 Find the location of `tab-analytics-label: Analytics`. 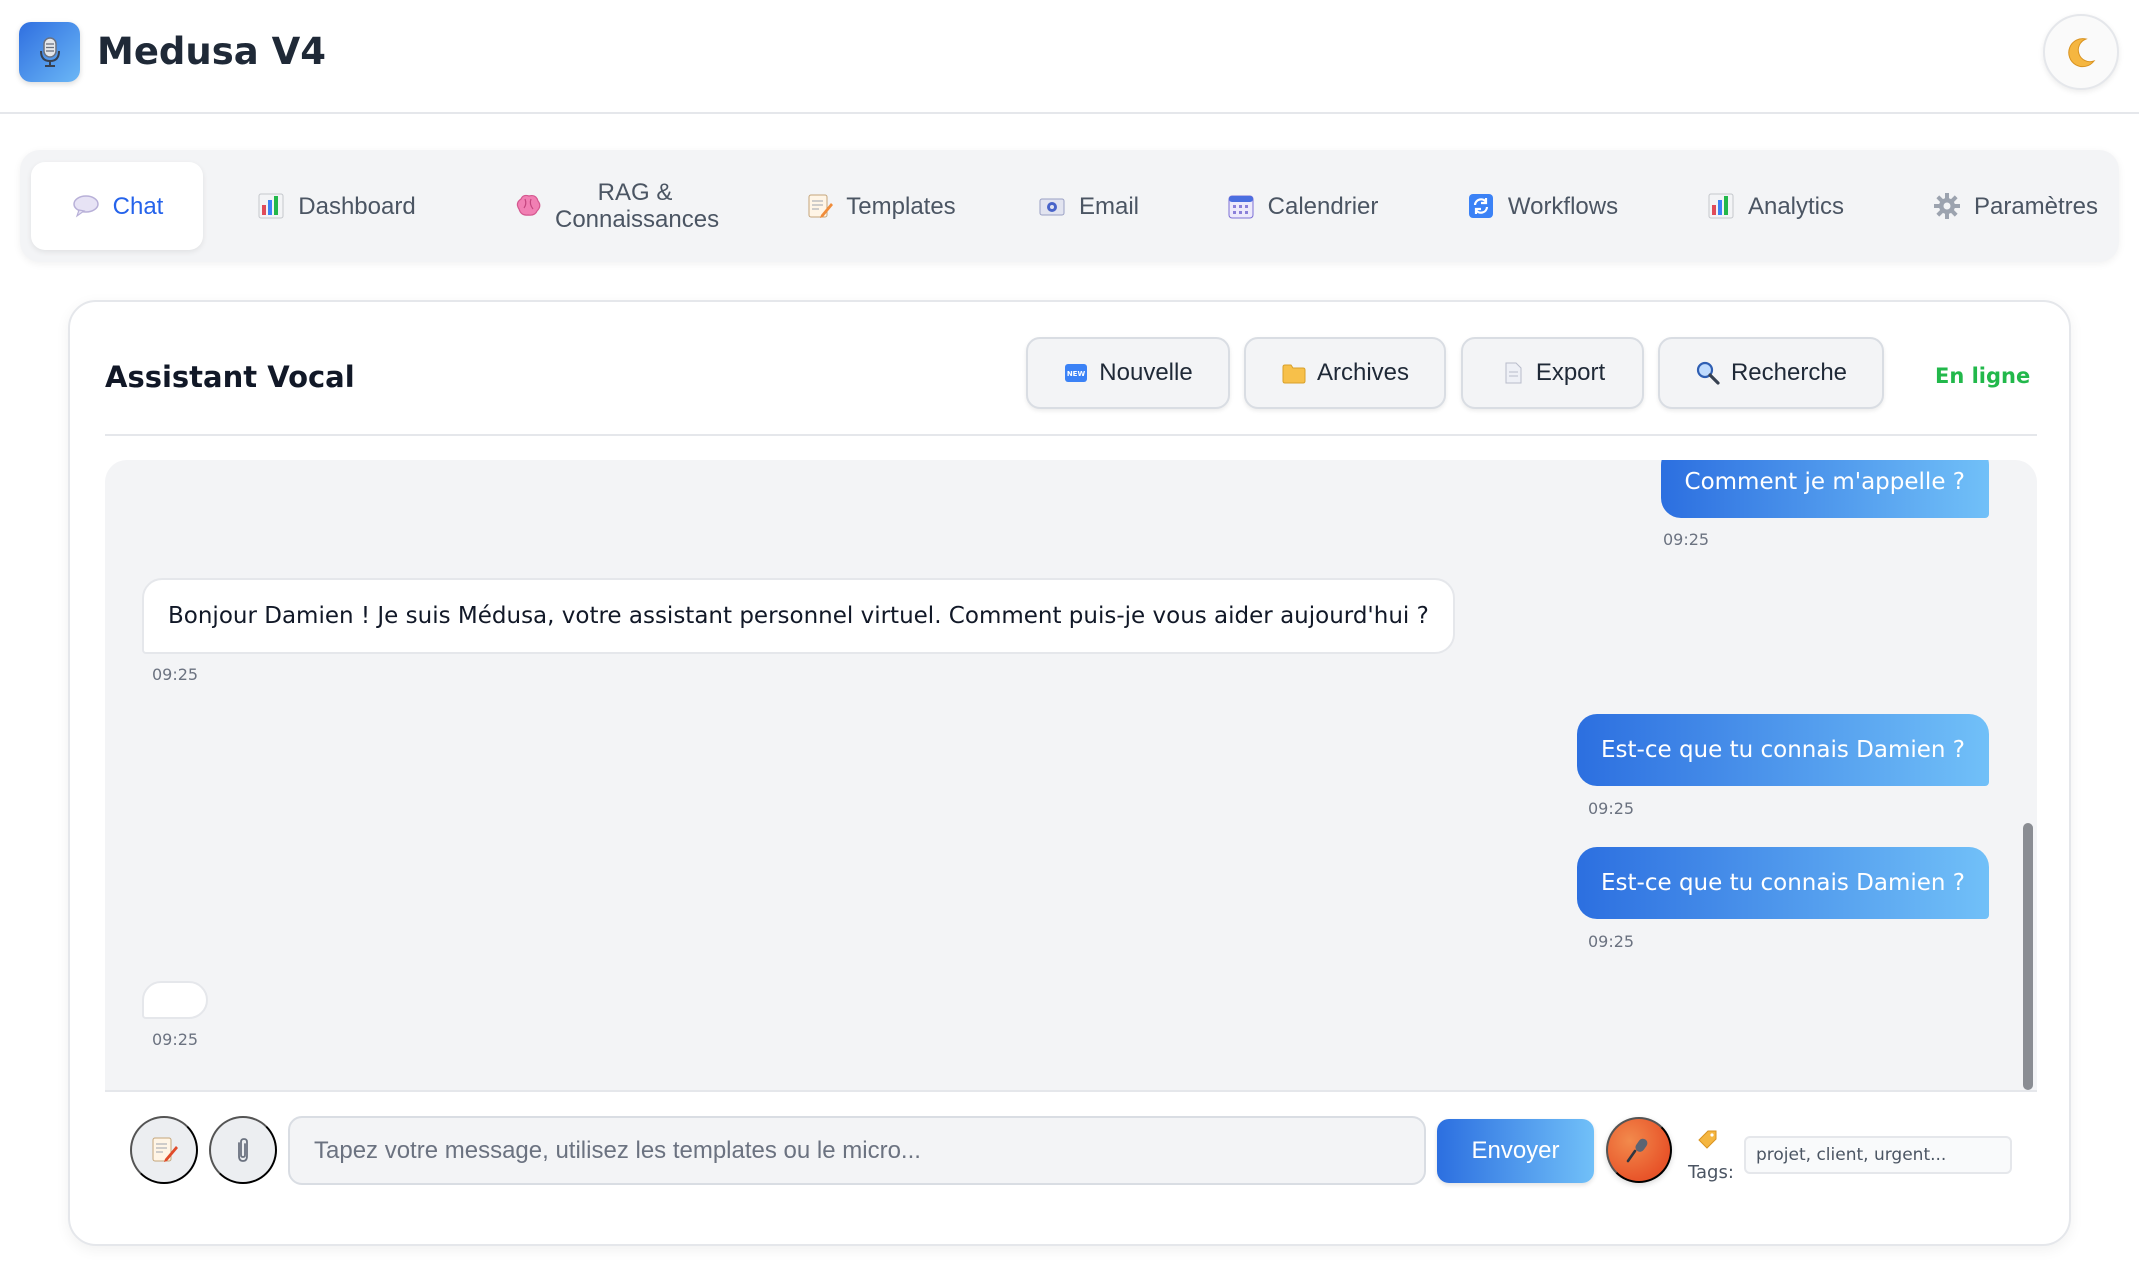

tab-analytics-label: Analytics is located at coordinates (1796, 206).